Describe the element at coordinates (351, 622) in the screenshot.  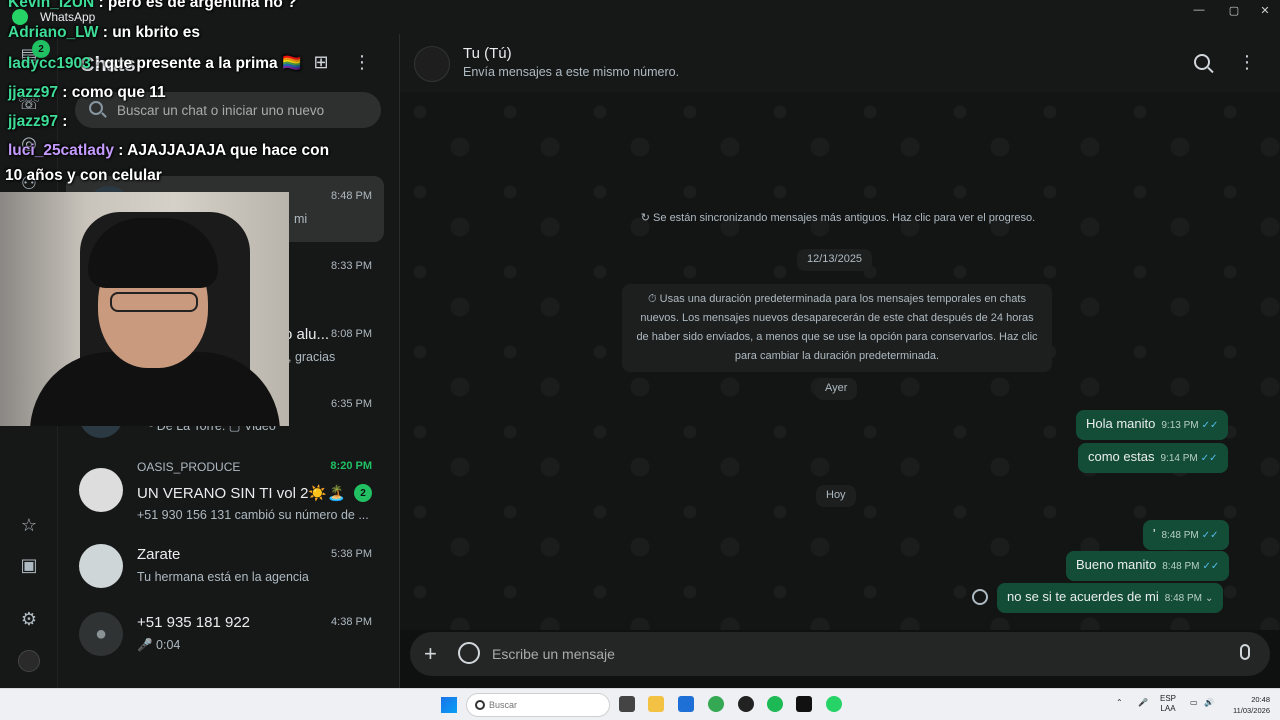
I see `chat-time: 4:38 PM` at that location.